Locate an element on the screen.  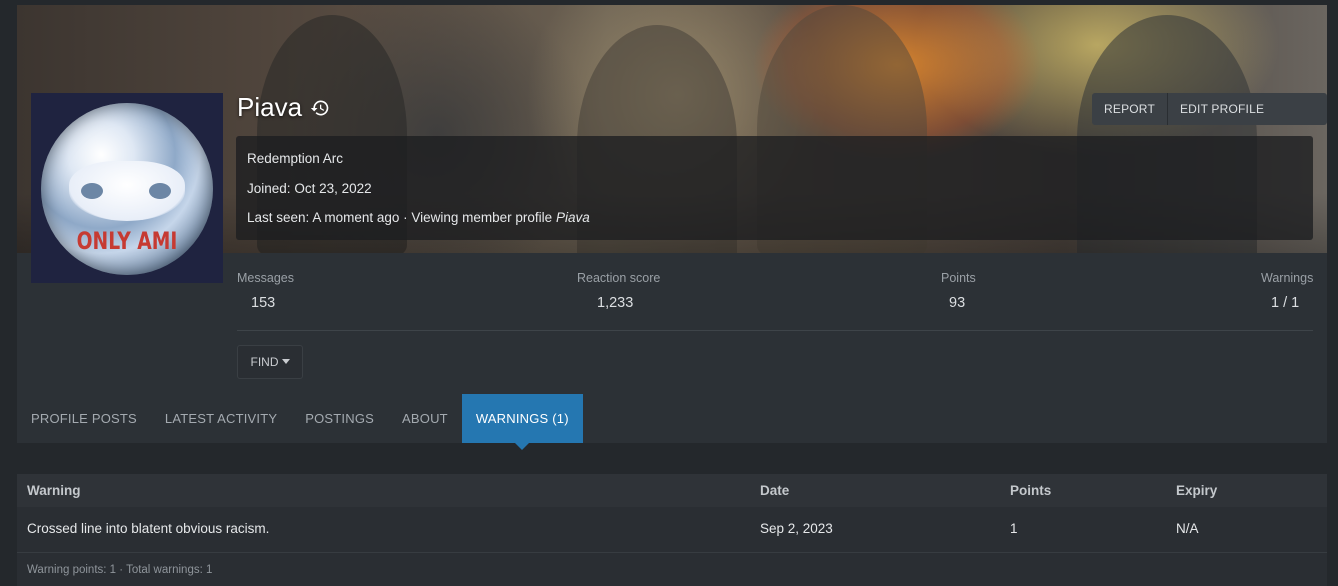
active-tab-pointer is located at coordinates (522, 446).